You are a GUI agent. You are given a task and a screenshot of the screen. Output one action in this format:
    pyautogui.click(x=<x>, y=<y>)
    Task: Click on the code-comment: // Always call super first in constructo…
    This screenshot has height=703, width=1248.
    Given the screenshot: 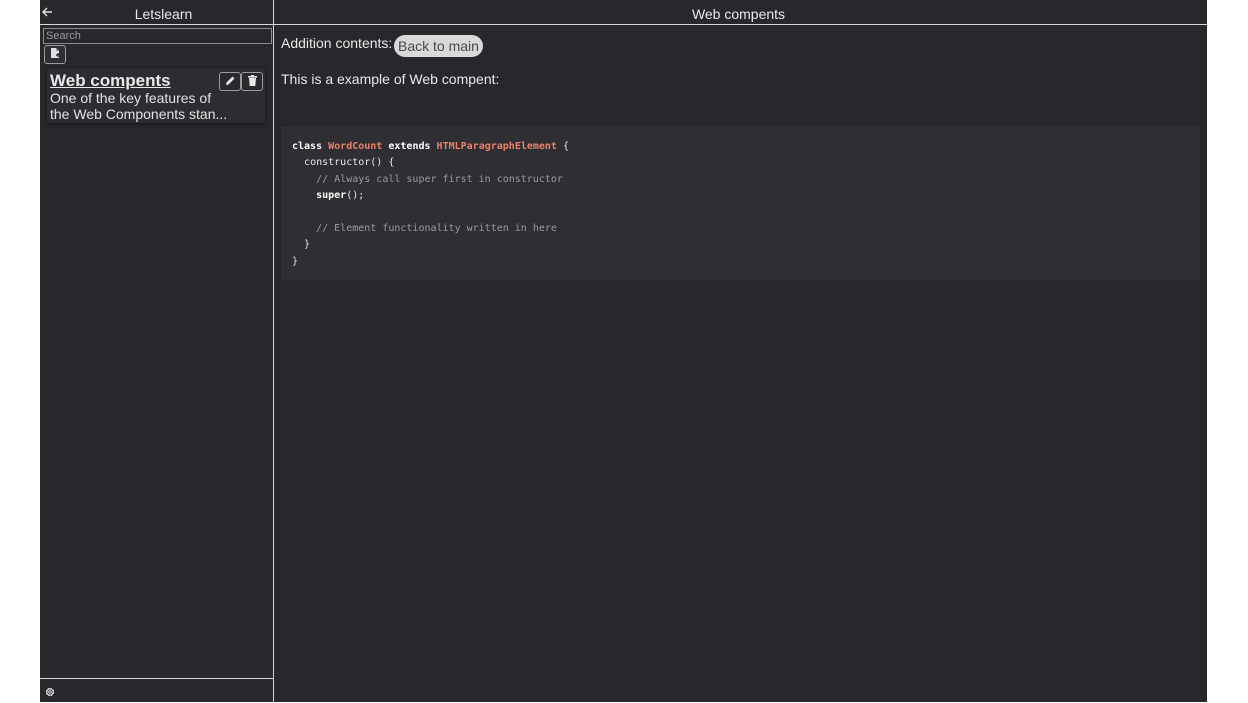 What is the action you would take?
    pyautogui.click(x=439, y=179)
    